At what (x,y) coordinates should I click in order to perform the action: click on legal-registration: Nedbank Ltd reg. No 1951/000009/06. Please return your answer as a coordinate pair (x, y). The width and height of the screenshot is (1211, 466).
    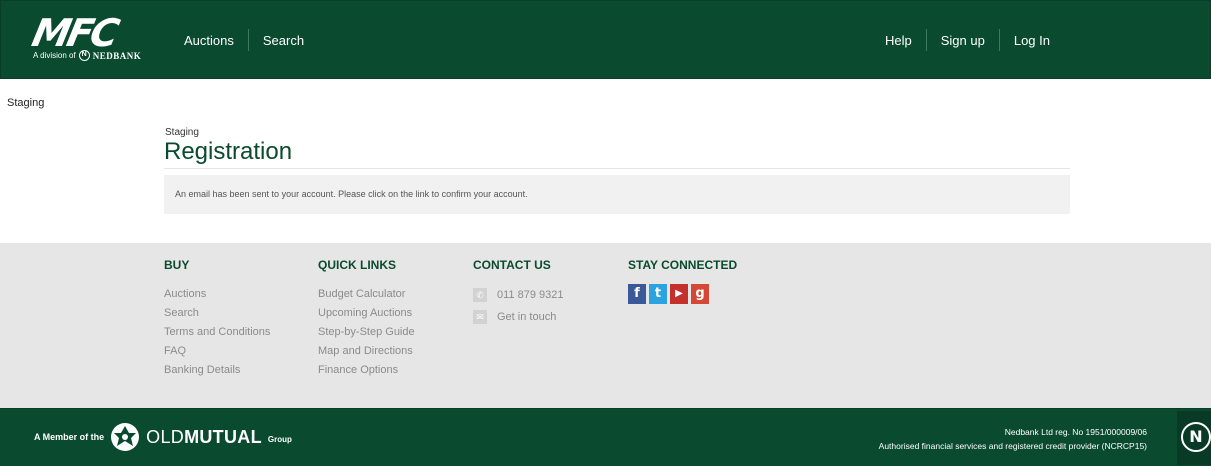
    Looking at the image, I should click on (1075, 432).